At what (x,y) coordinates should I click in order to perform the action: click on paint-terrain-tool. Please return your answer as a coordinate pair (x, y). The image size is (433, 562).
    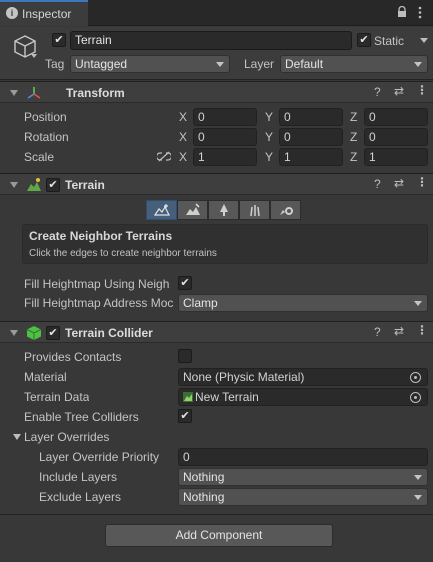
    Looking at the image, I should click on (192, 210).